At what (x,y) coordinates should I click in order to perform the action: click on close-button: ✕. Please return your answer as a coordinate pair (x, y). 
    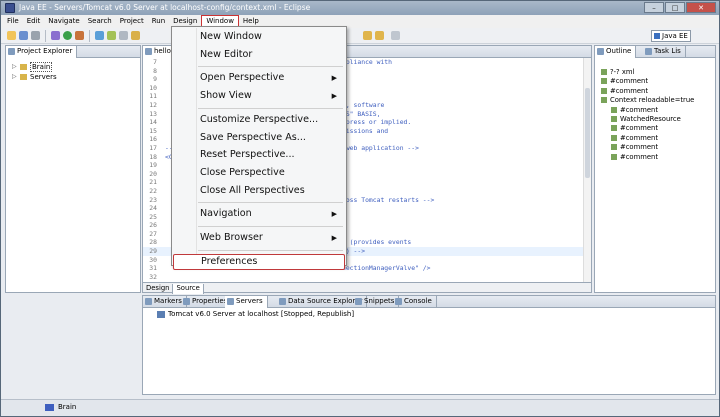
    Looking at the image, I should click on (701, 7).